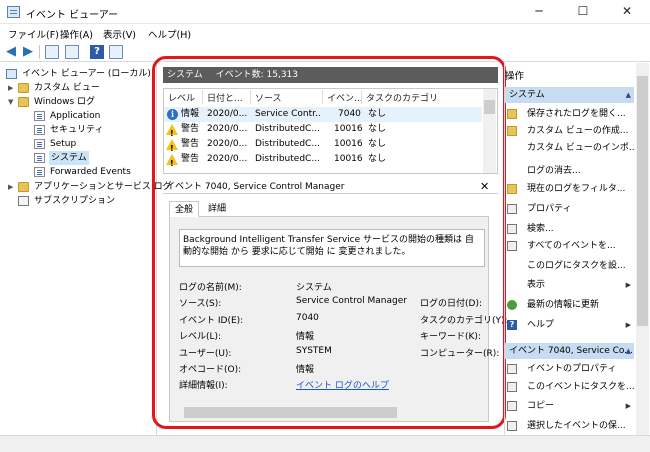 The width and height of the screenshot is (650, 452). Describe the element at coordinates (515, 76) in the screenshot. I see `actions-header: 操作` at that location.